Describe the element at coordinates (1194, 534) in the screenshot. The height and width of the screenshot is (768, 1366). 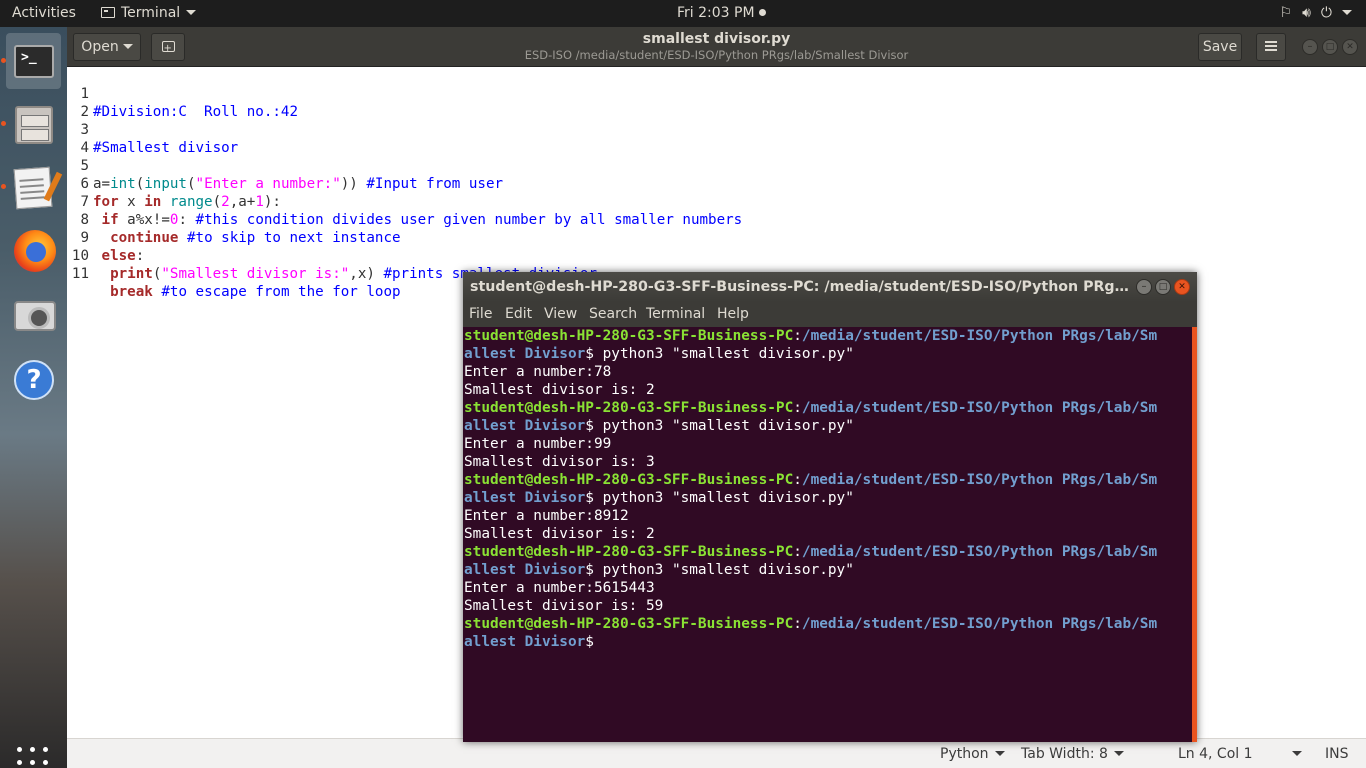
I see `terminal-scrollbar` at that location.